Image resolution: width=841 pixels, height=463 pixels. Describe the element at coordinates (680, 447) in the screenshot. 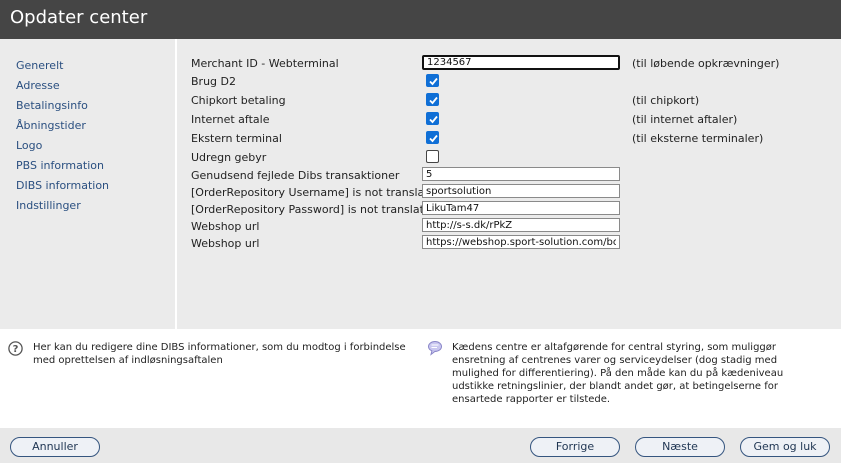

I see `next-button: Næste` at that location.